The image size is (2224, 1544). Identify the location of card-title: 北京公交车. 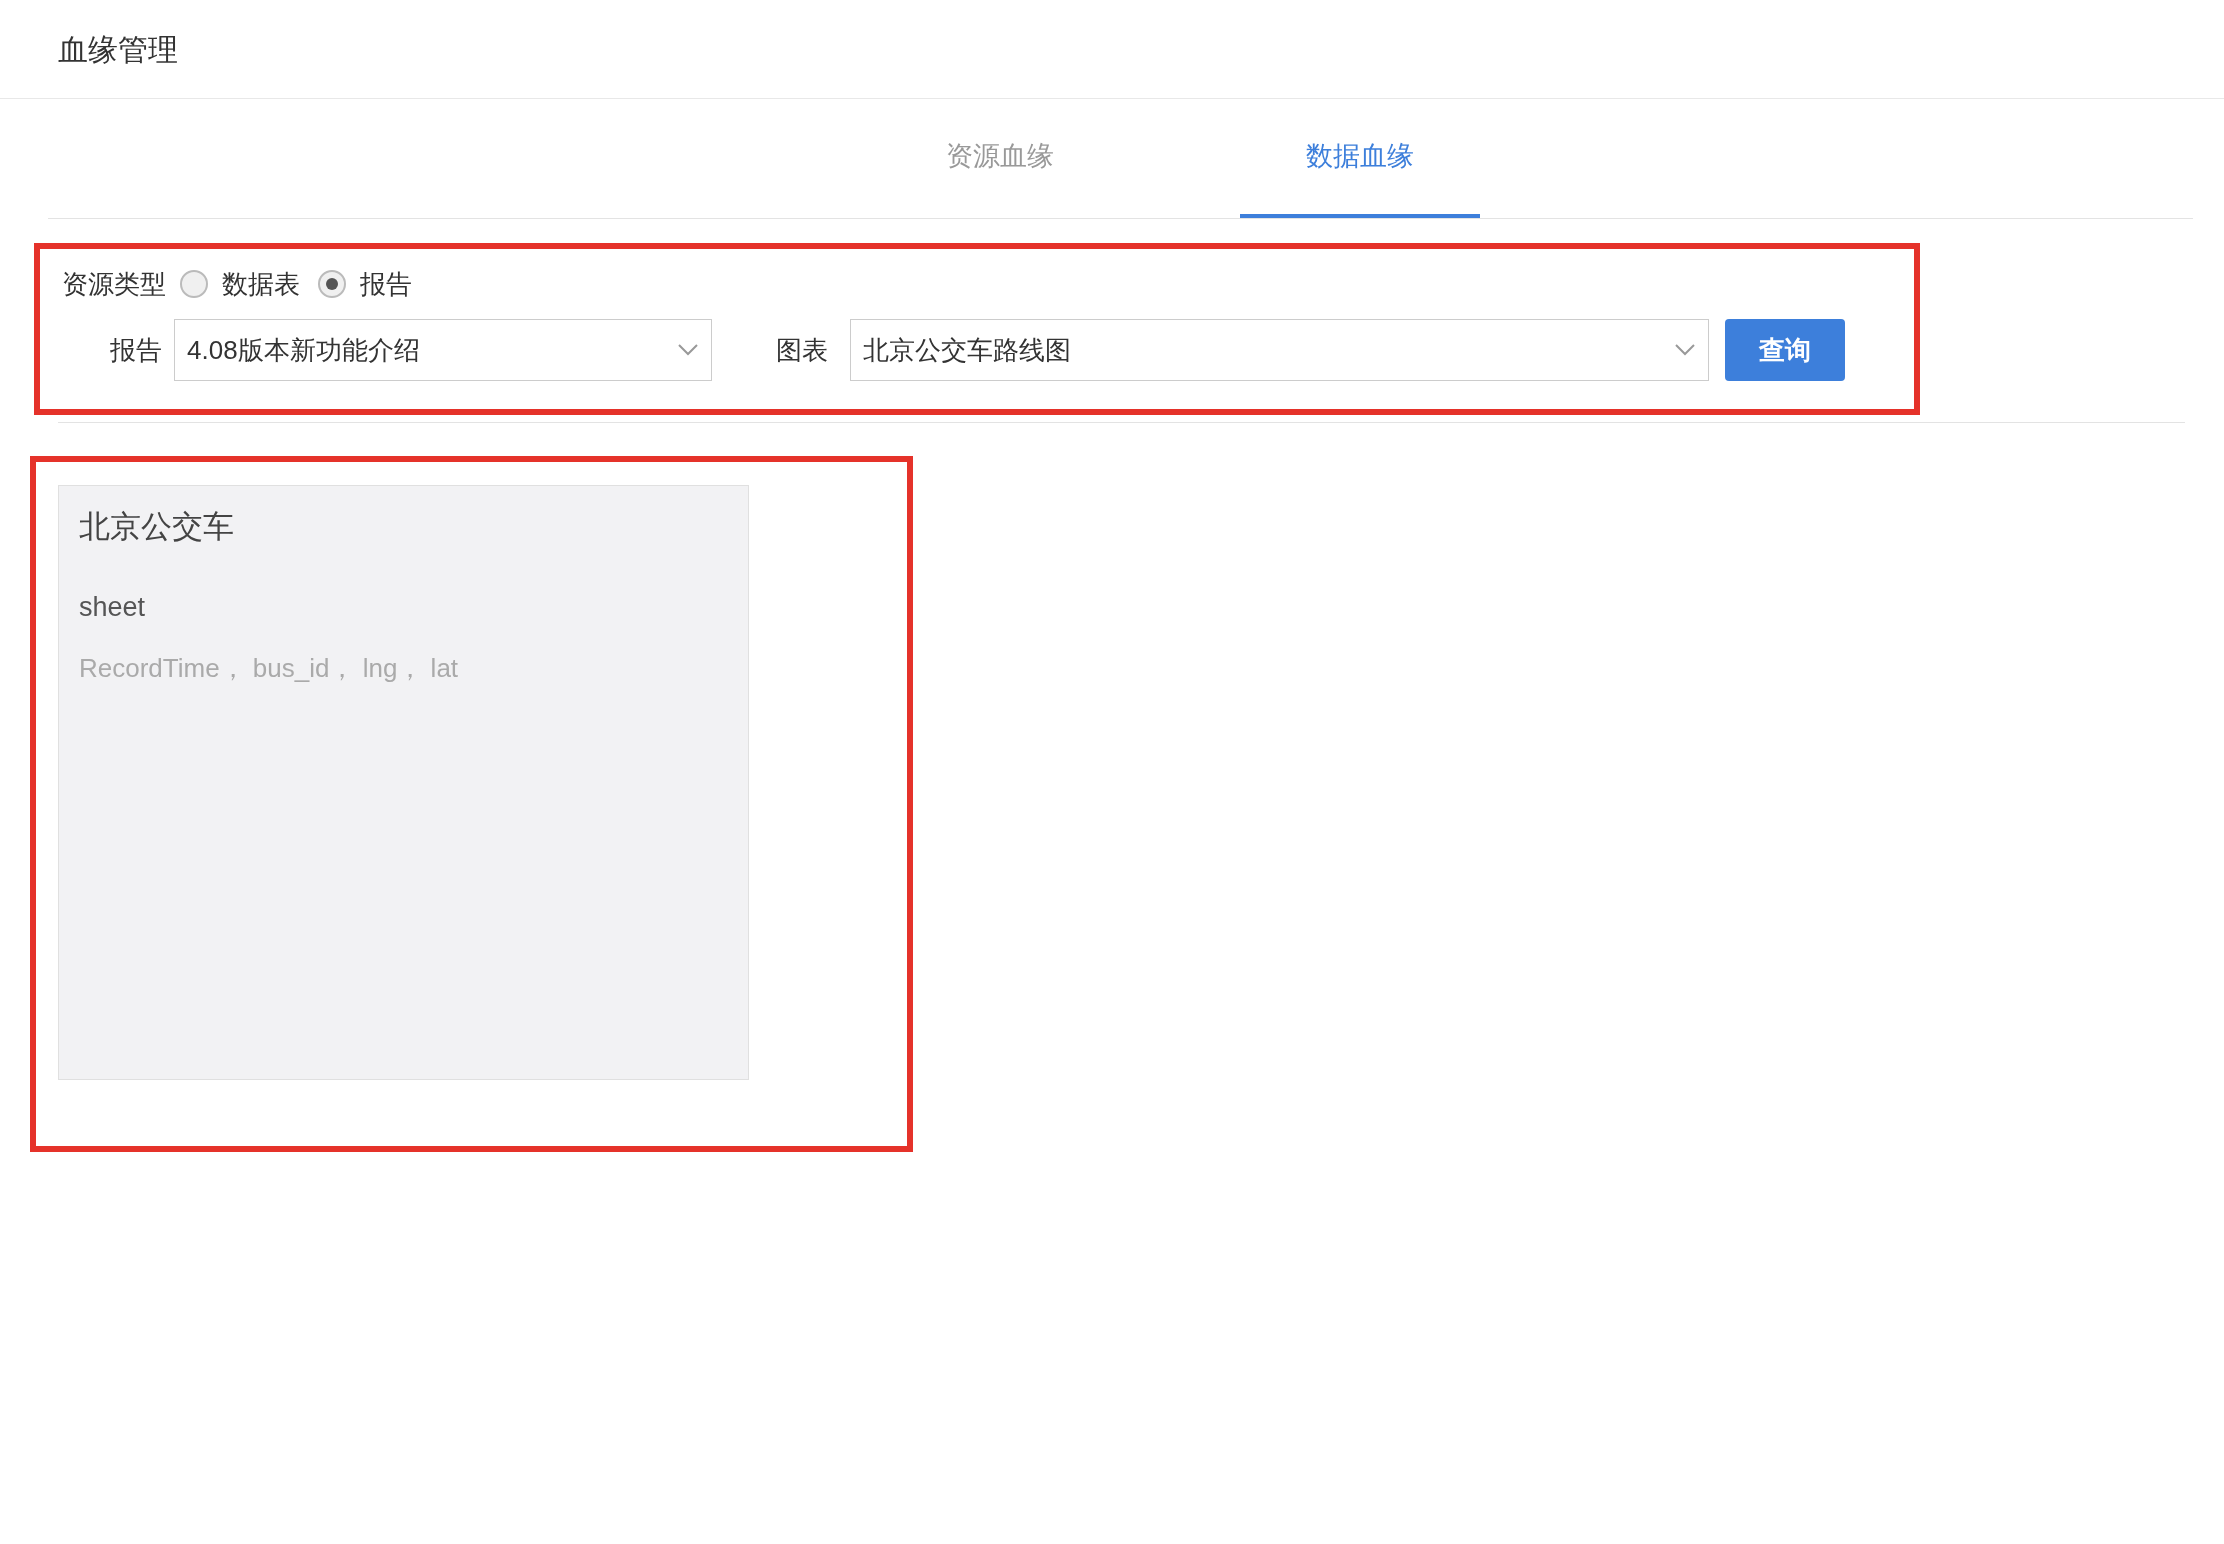
(157, 527).